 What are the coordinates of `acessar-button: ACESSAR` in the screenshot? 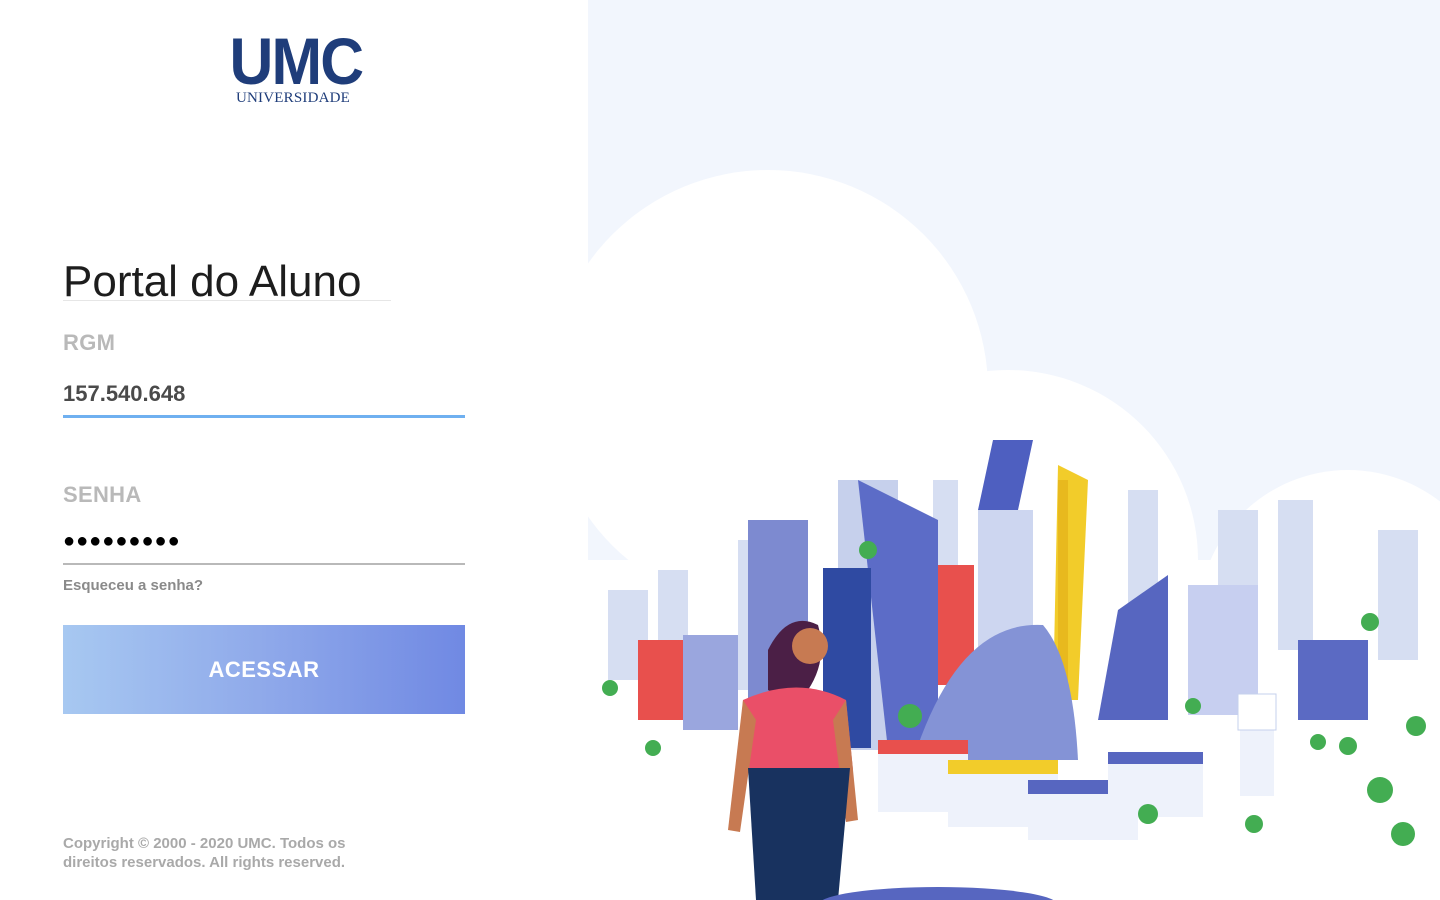 It's located at (264, 669).